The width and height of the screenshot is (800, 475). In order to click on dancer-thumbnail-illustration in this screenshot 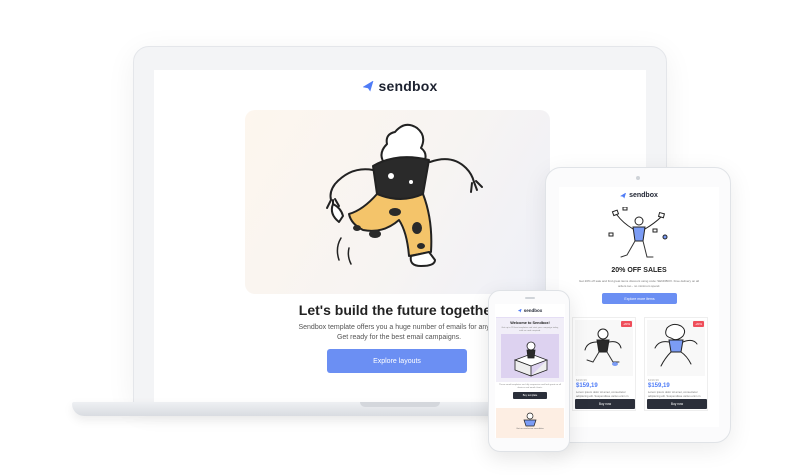, I will do `click(603, 347)`.